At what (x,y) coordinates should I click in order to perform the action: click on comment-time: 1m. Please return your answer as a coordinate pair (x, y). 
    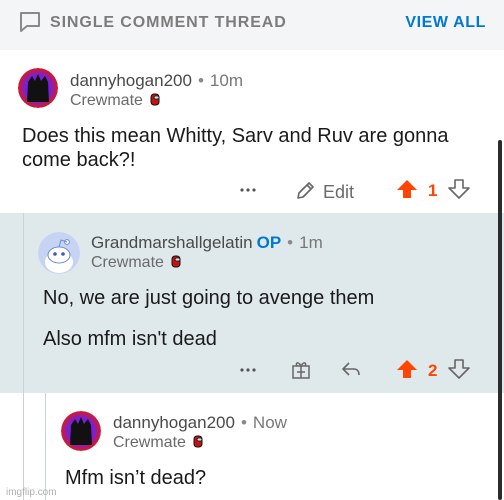
    Looking at the image, I should click on (311, 242).